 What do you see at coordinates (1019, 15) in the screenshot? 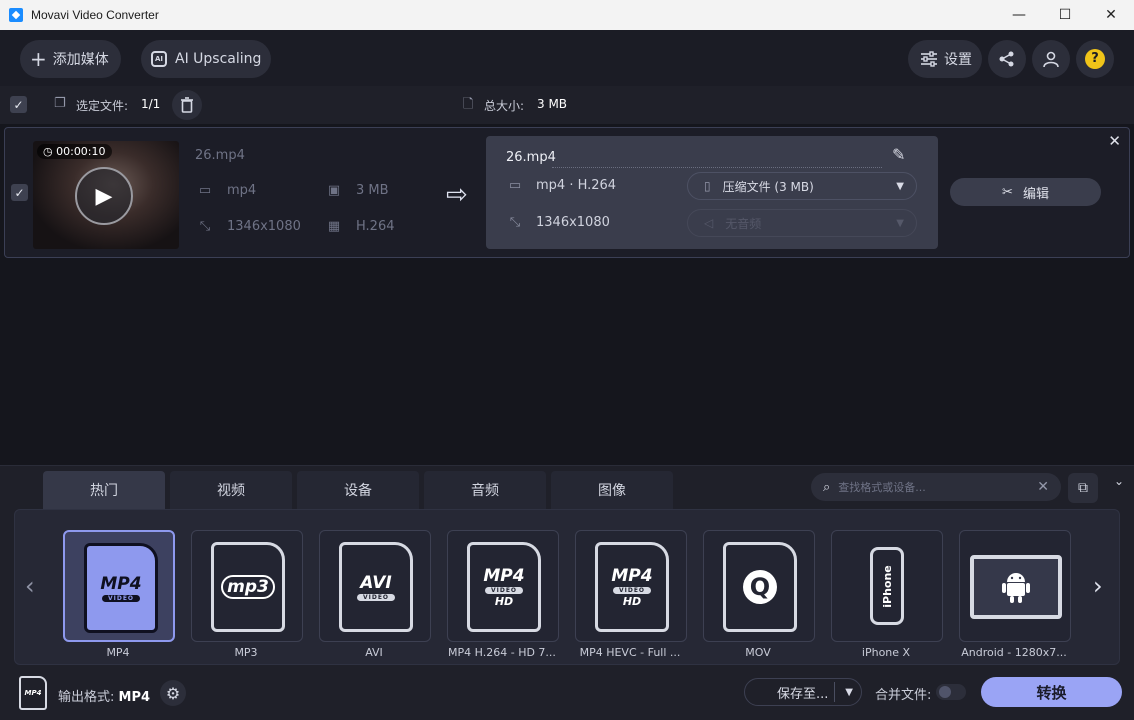
I see `minimize-button: —` at bounding box center [1019, 15].